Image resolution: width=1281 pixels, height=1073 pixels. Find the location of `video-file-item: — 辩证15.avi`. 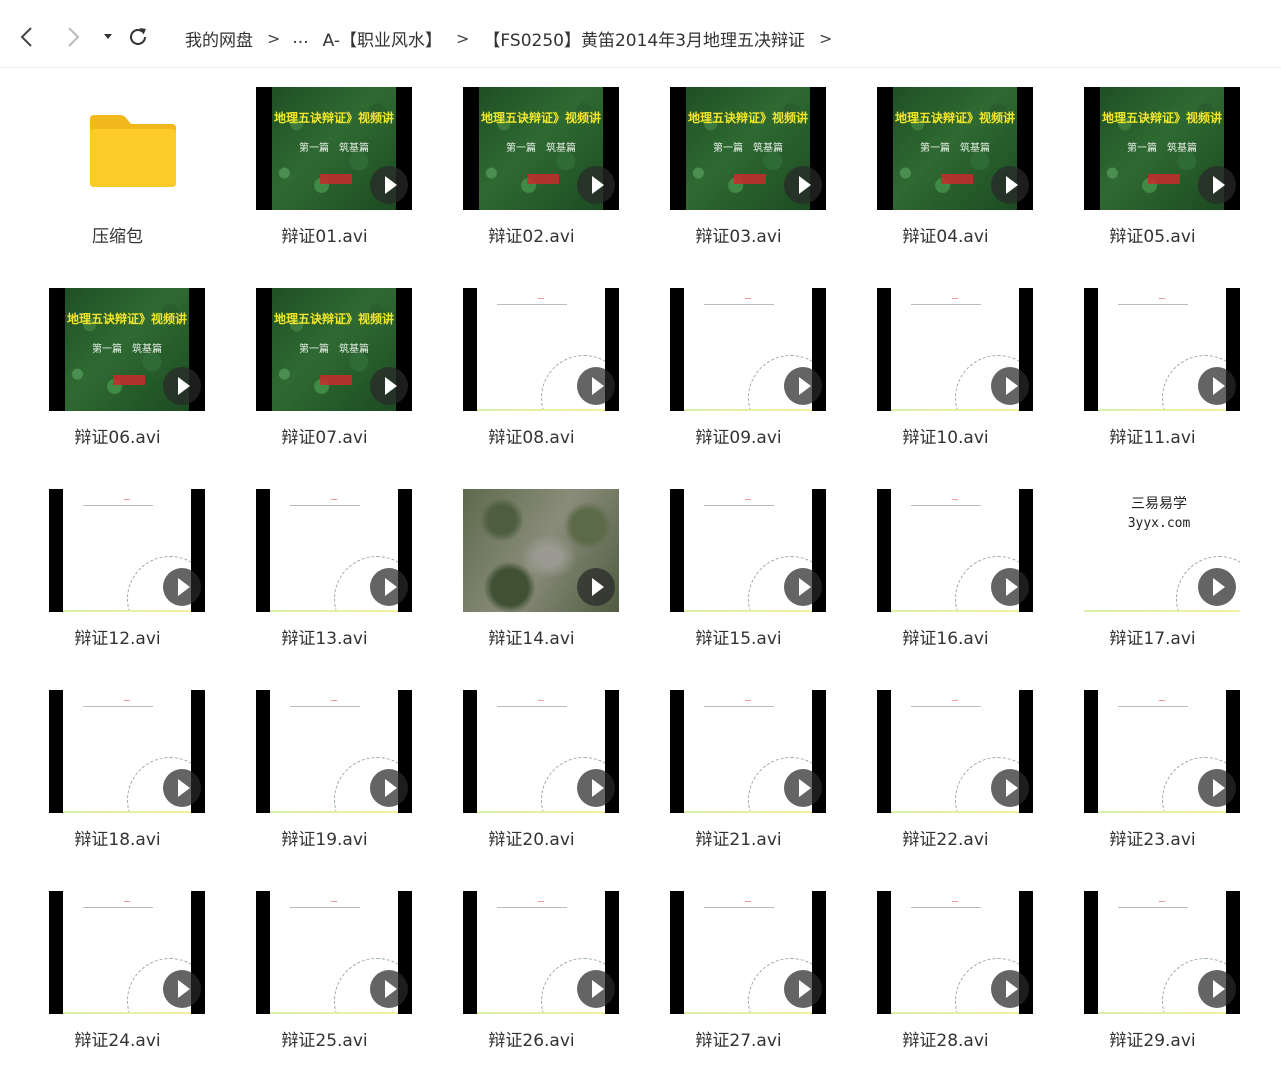

video-file-item: — 辩证15.avi is located at coordinates (738, 570).